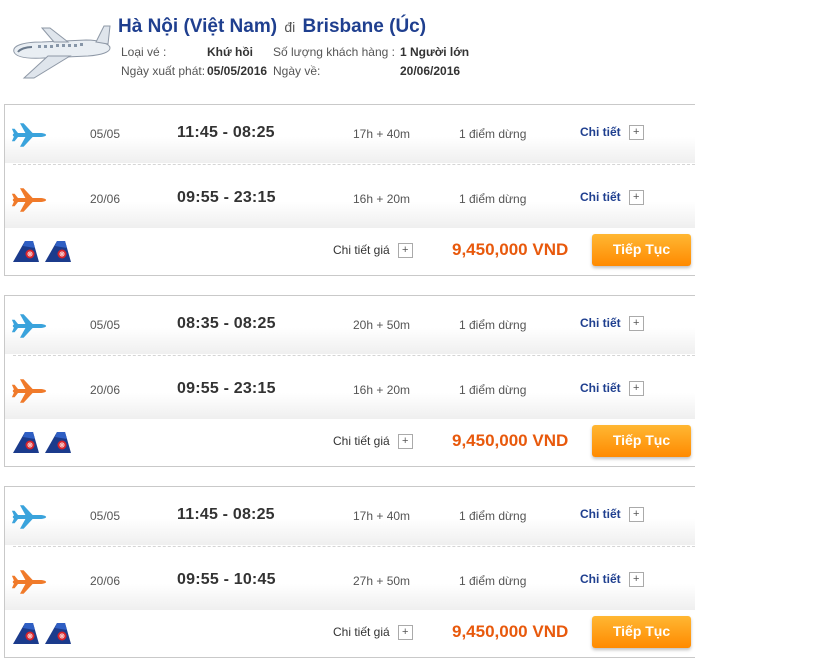 This screenshot has width=819, height=658. I want to click on flight-time: 09:55 - 10:45, so click(226, 579).